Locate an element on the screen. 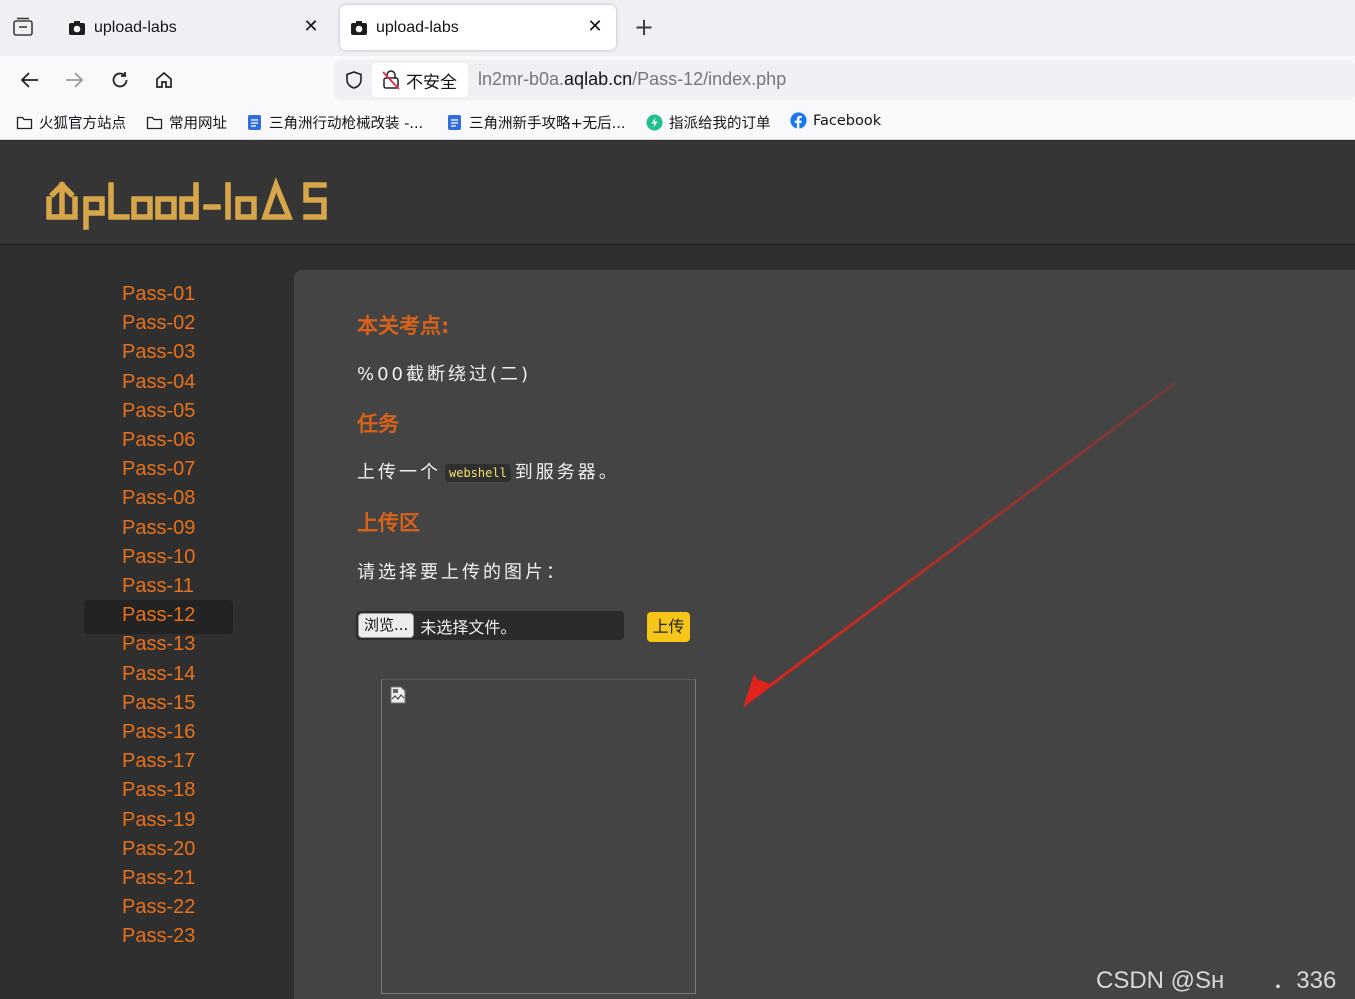 This screenshot has width=1355, height=999. facebook-icon is located at coordinates (798, 120).